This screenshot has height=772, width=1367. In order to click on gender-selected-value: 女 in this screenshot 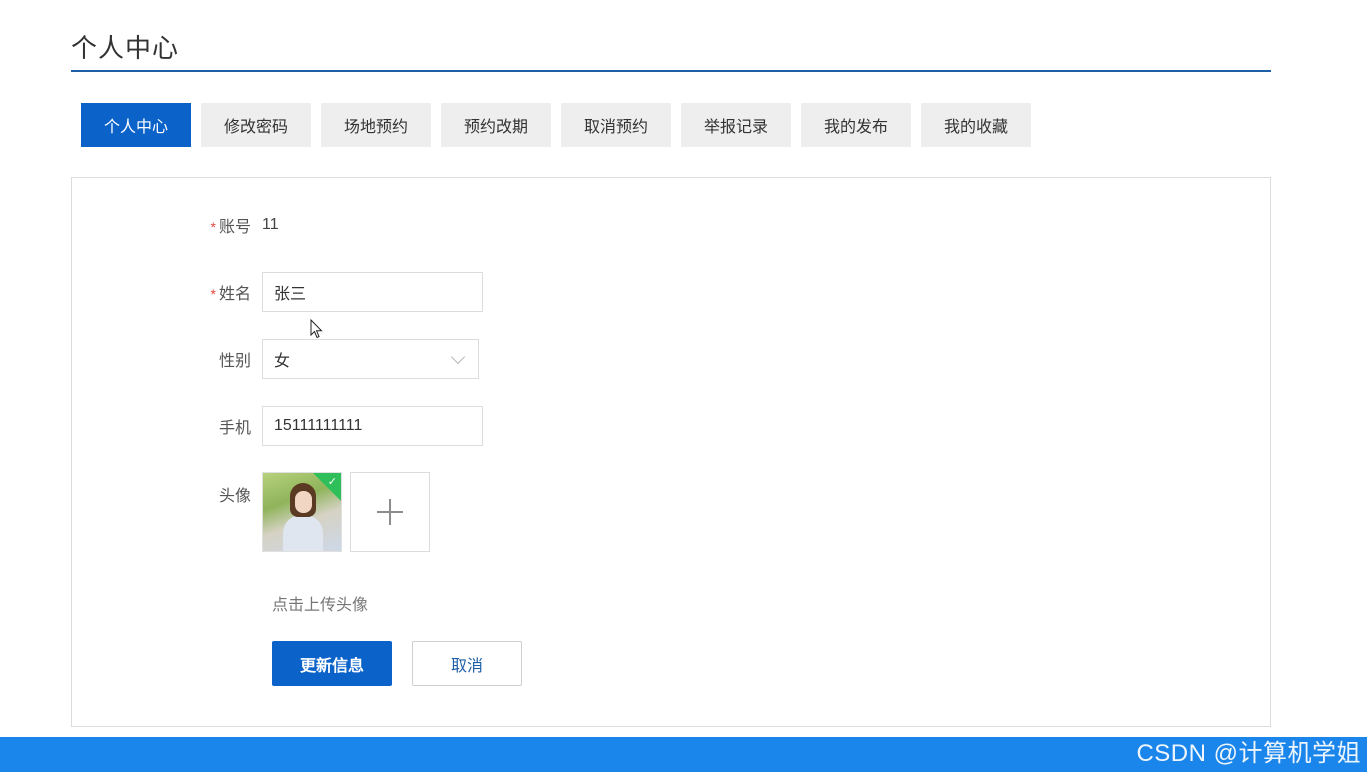, I will do `click(282, 361)`.